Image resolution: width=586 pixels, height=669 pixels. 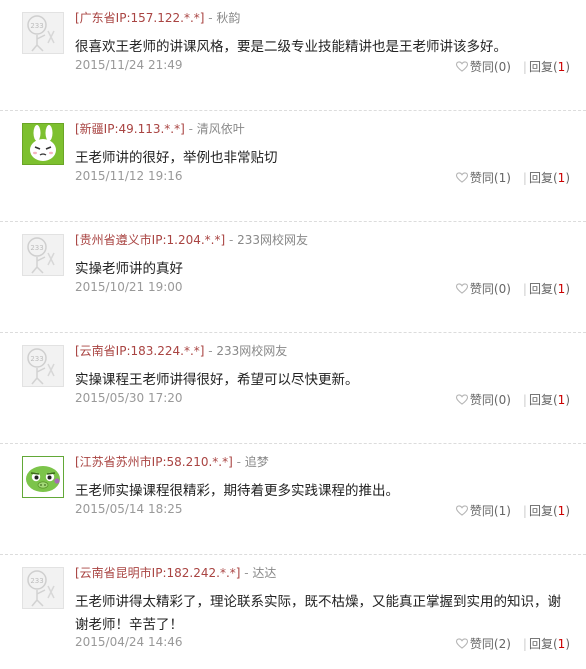 I want to click on comment-meta: [贵州省遵义市IP:1.204.*.*] - 233网校网友, so click(x=191, y=239).